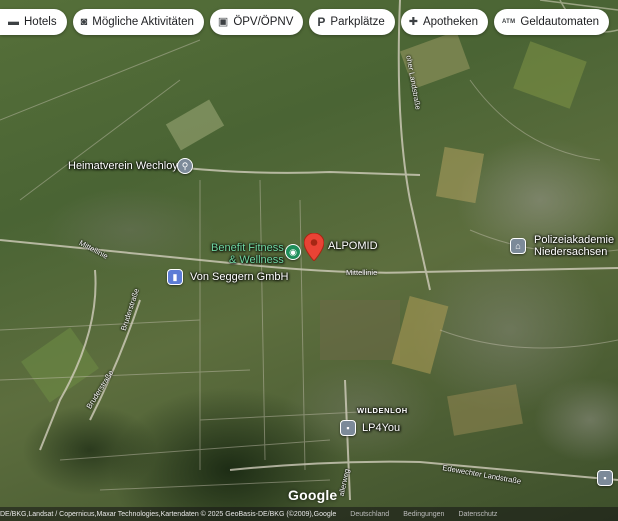  Describe the element at coordinates (321, 22) in the screenshot. I see `parking-icon: P` at that location.